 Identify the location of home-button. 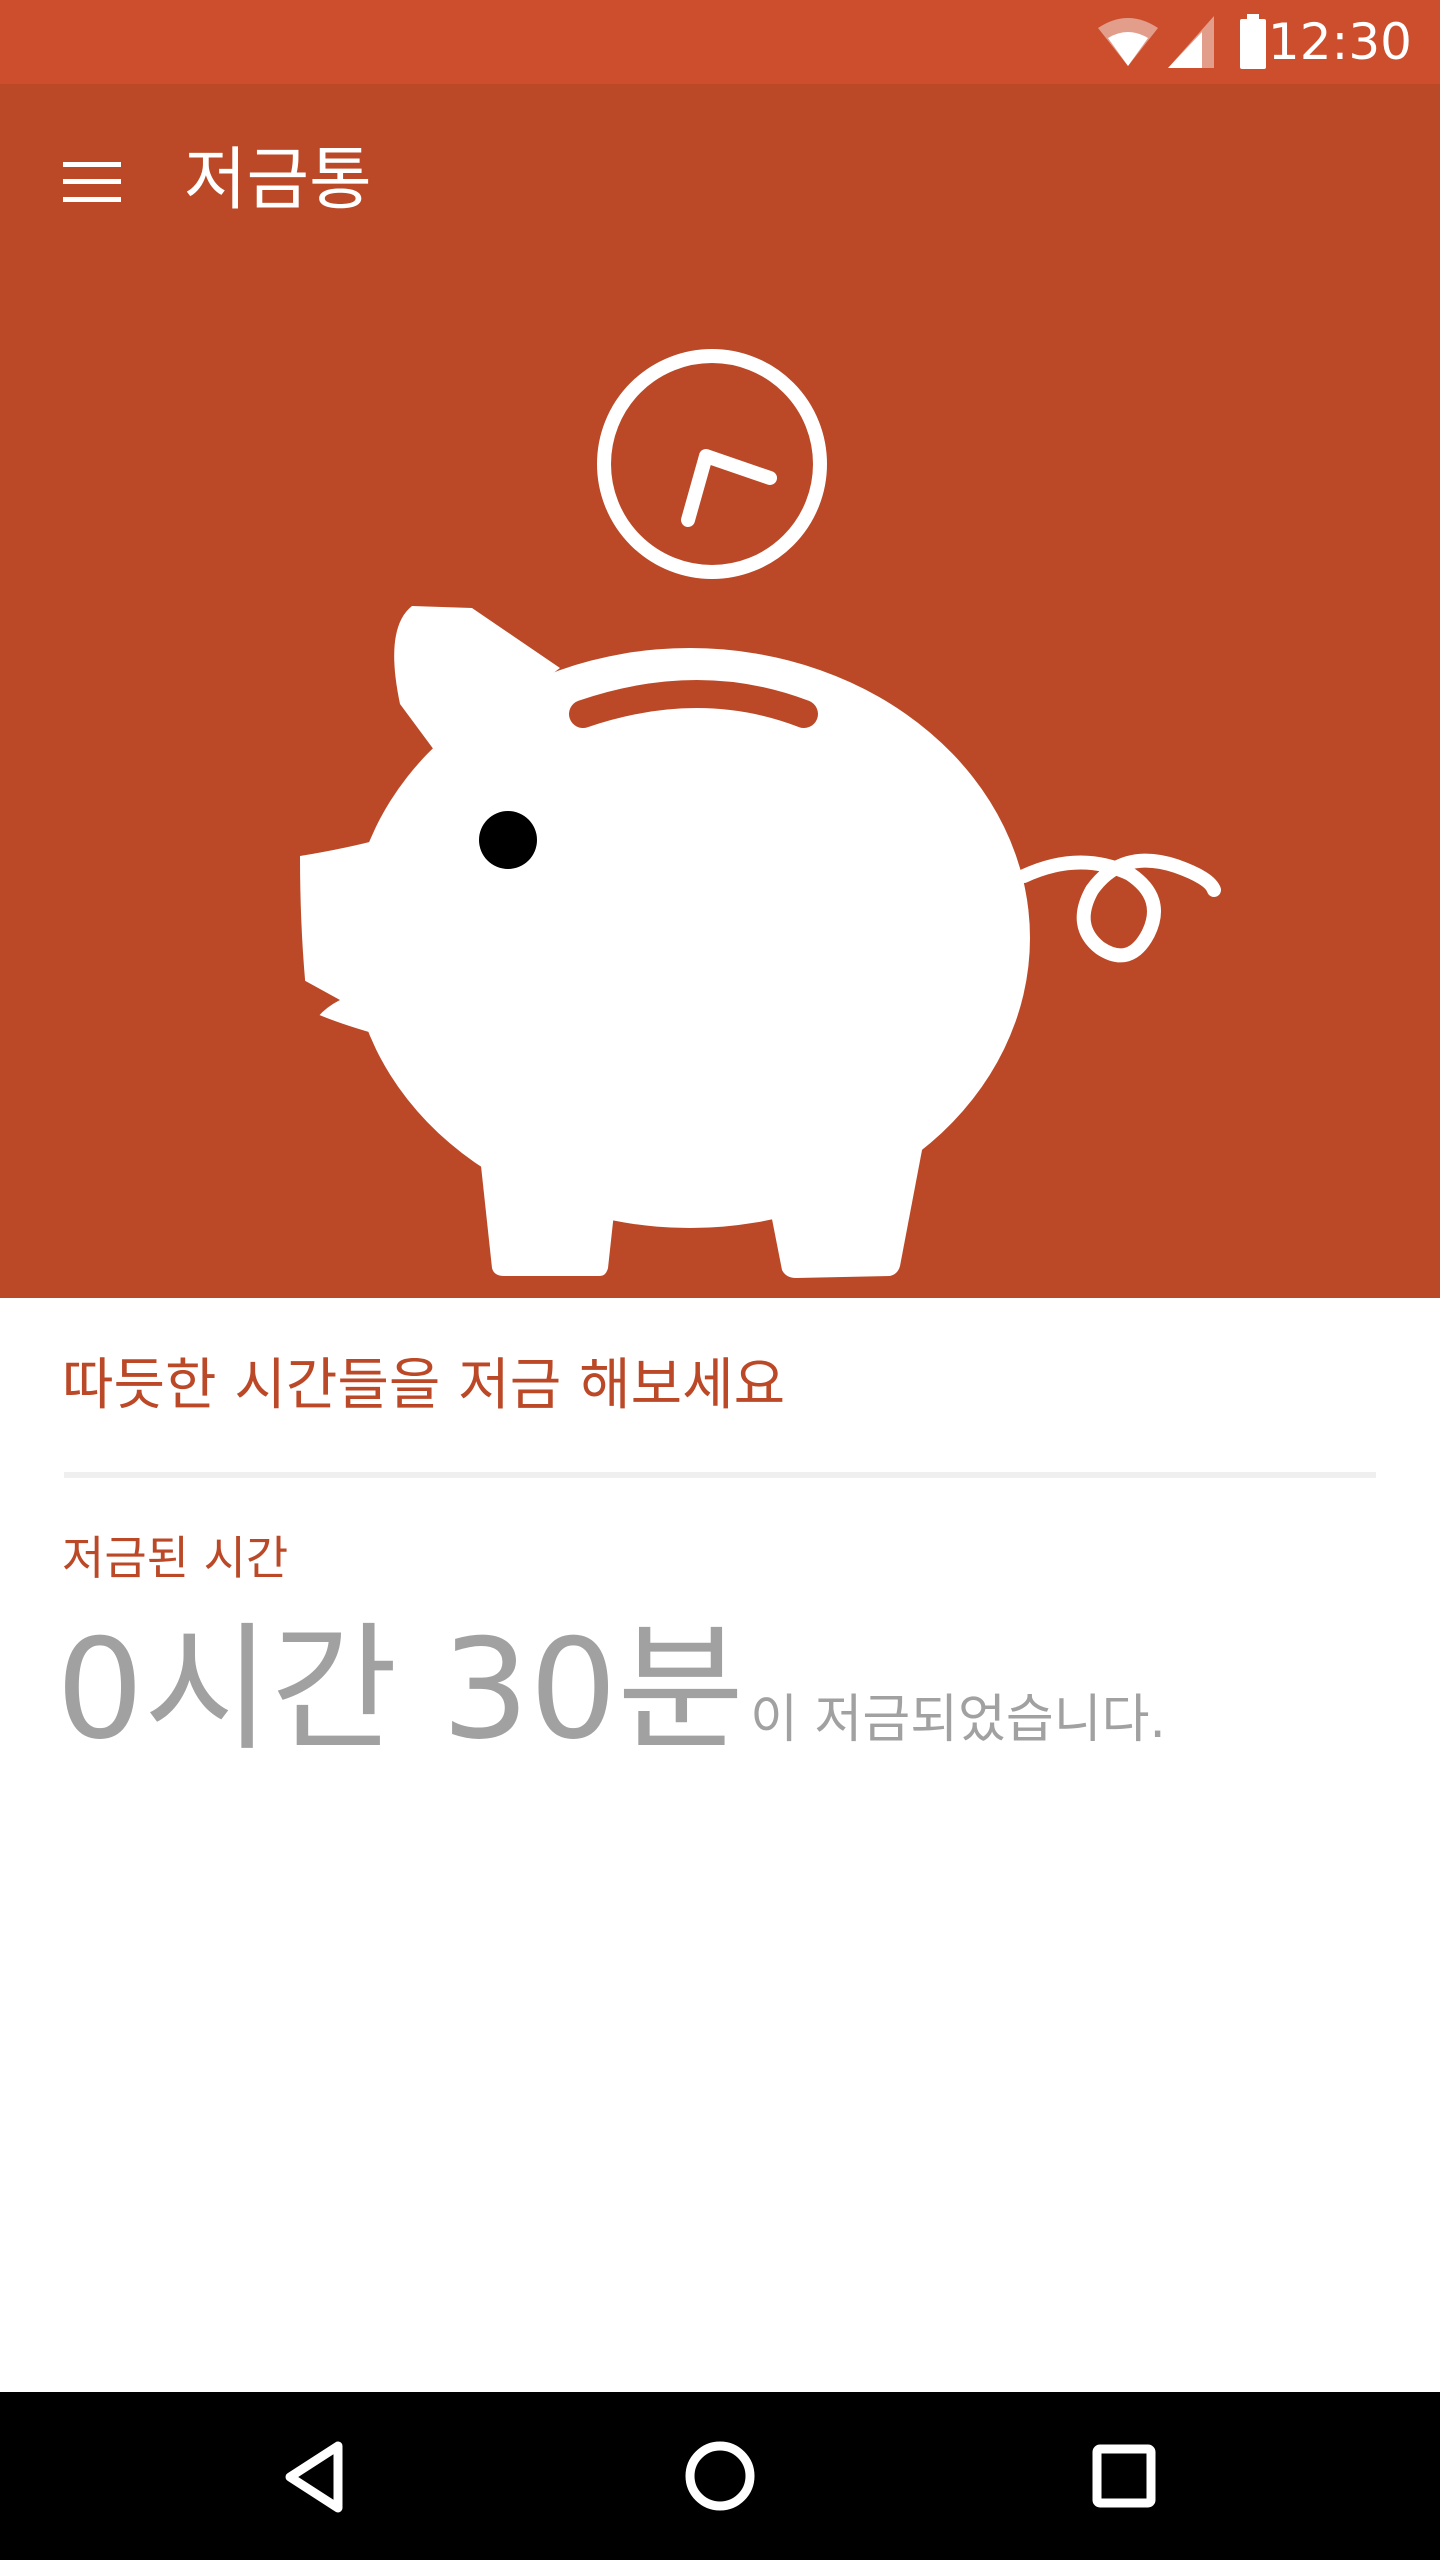
(720, 2476).